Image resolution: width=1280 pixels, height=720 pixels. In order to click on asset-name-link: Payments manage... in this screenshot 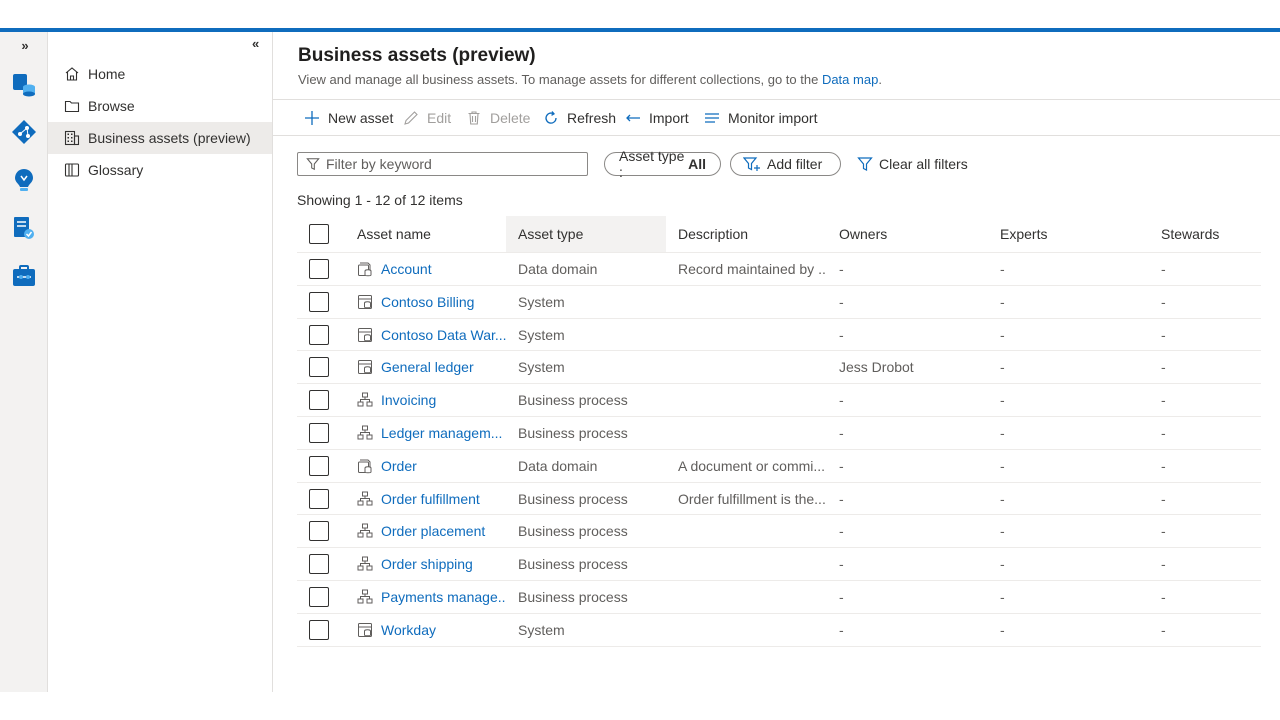, I will do `click(401, 597)`.